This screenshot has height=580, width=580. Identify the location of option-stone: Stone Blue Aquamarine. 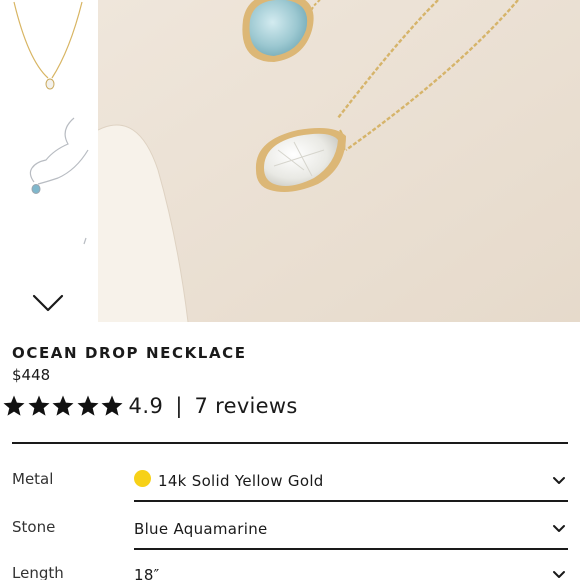
(290, 536).